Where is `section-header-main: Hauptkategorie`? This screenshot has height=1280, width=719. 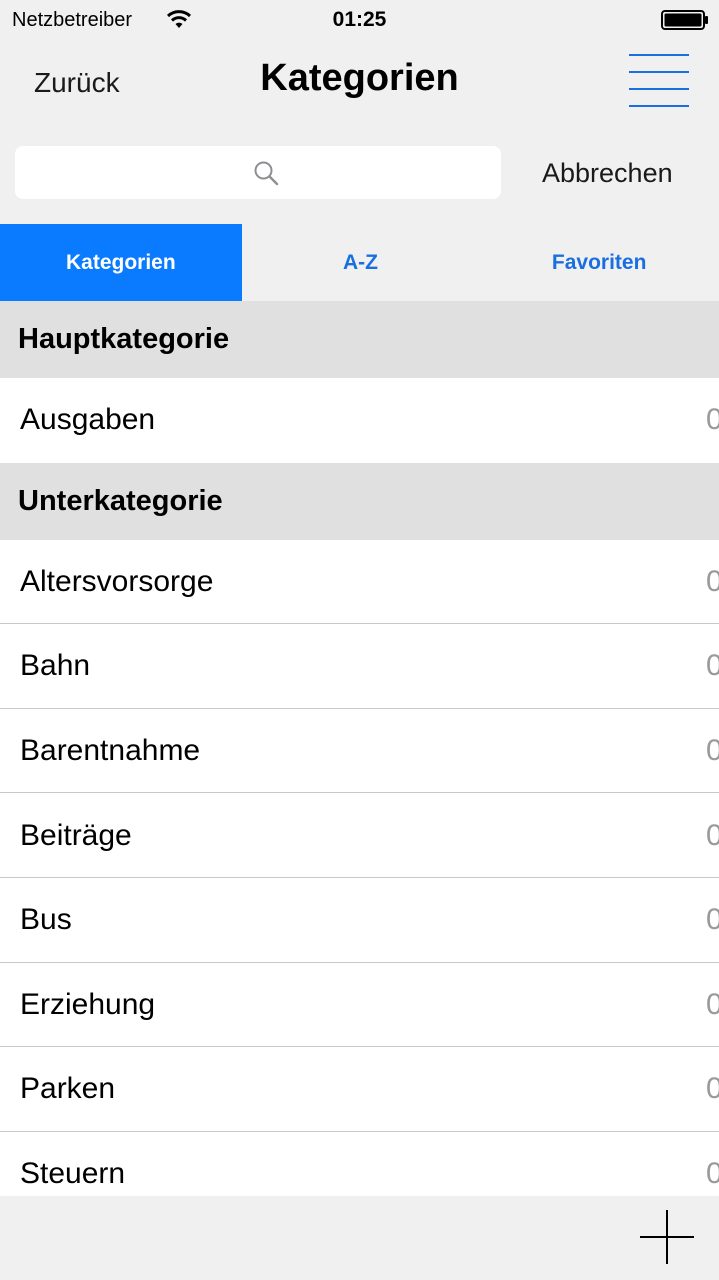 section-header-main: Hauptkategorie is located at coordinates (359, 339).